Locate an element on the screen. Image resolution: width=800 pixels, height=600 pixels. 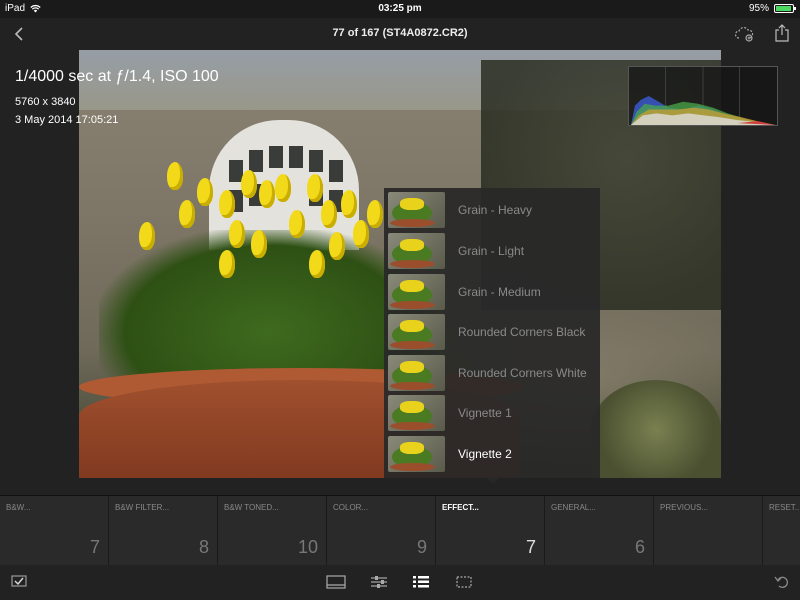
clock: 03:25 pm is located at coordinates (400, 8).